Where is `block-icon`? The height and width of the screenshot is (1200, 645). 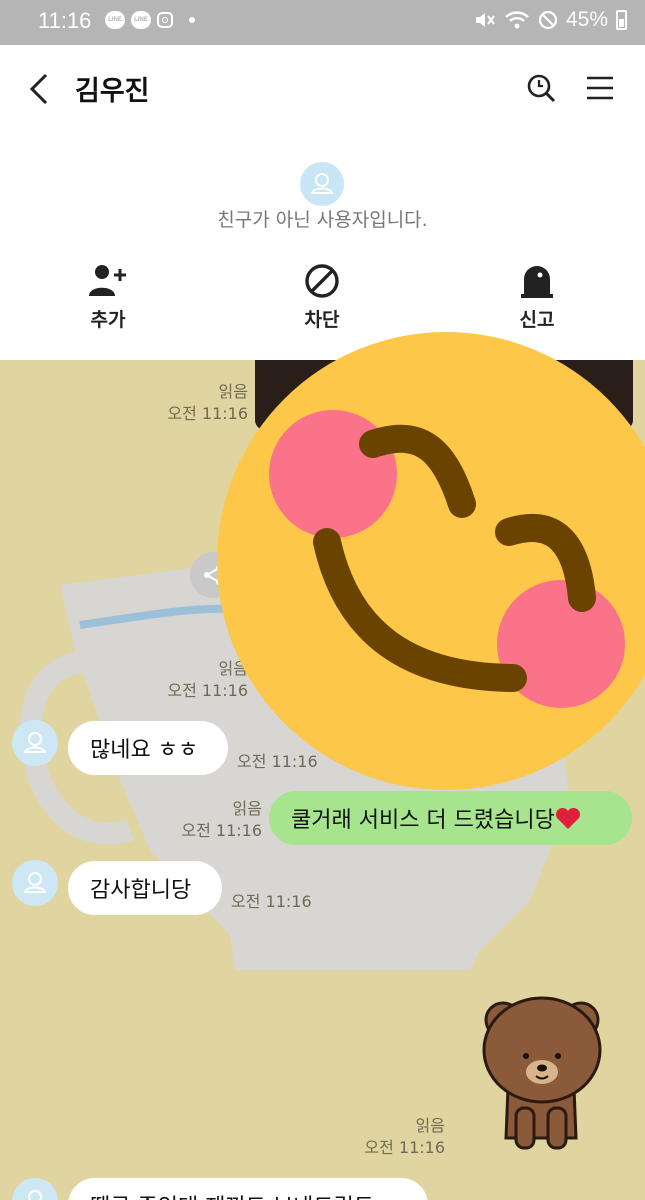
block-icon is located at coordinates (322, 281).